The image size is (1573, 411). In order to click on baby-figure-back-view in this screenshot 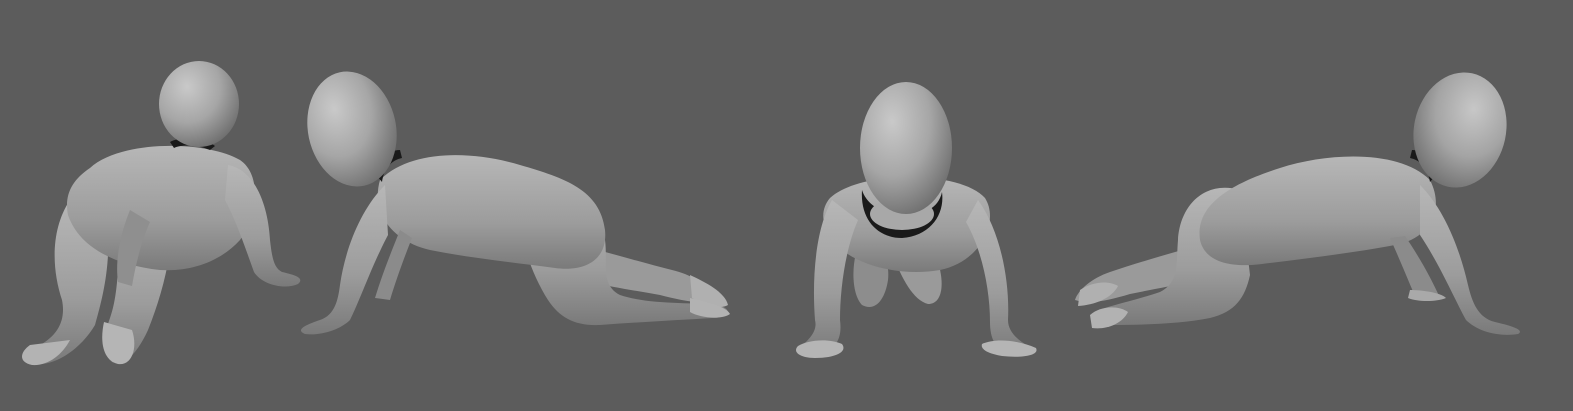, I will do `click(161, 213)`.